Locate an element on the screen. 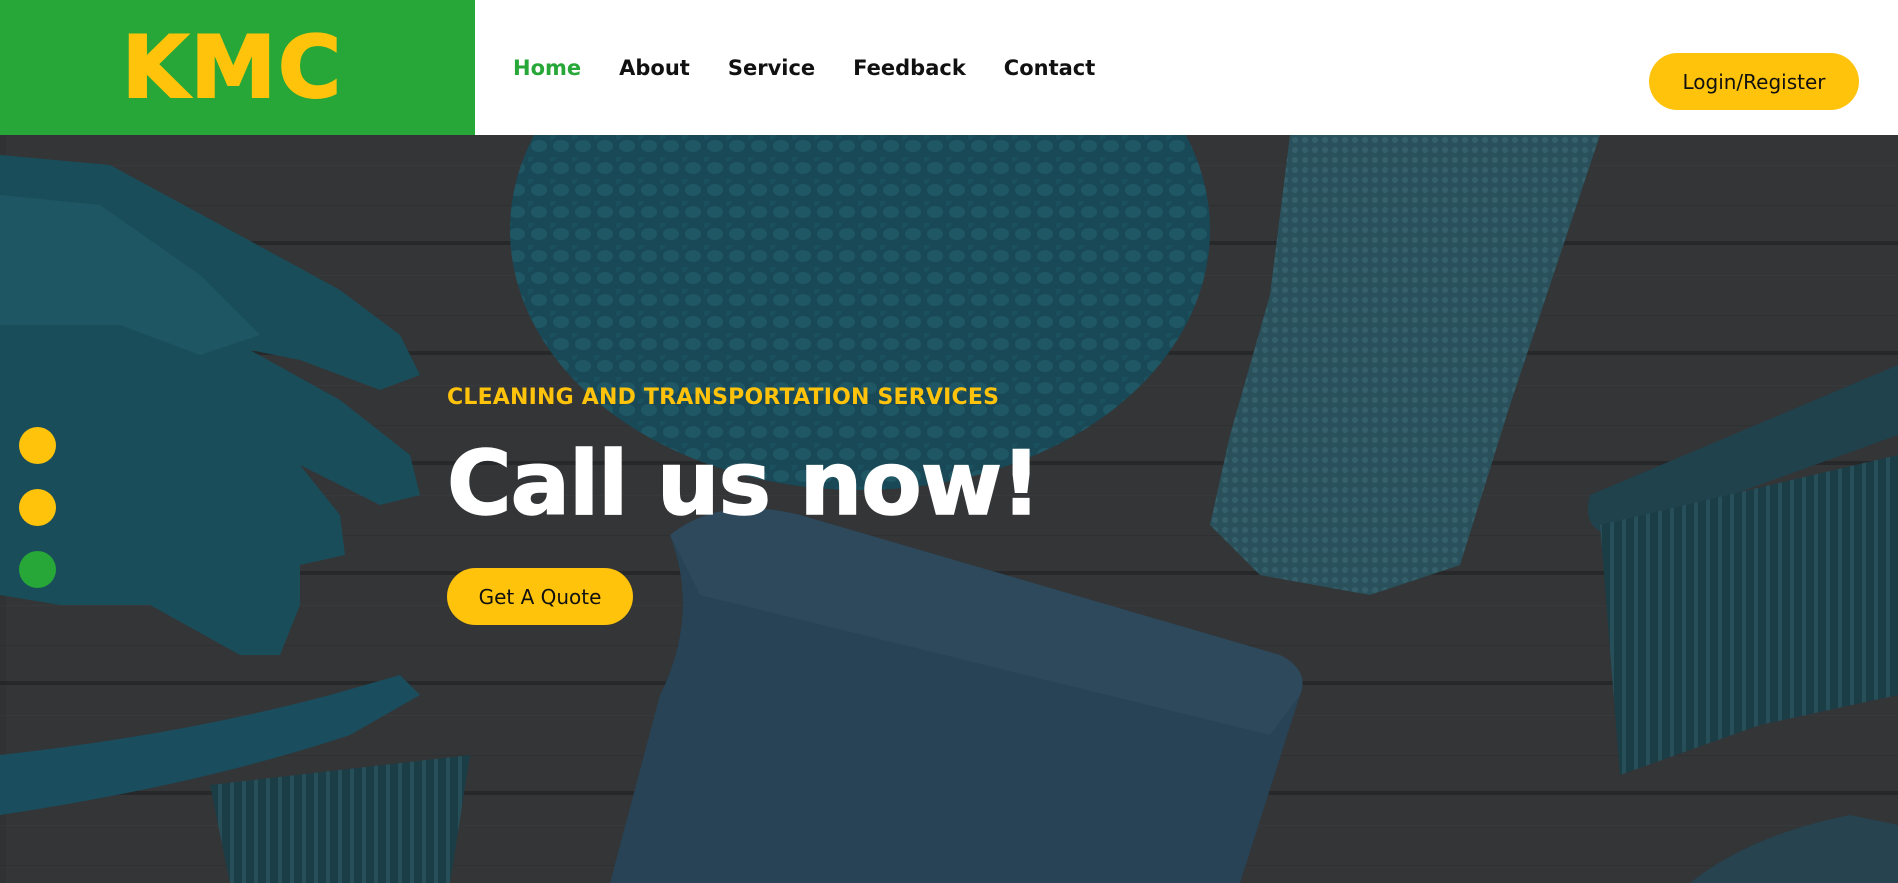  nav-item-contact: Contact is located at coordinates (1050, 68).